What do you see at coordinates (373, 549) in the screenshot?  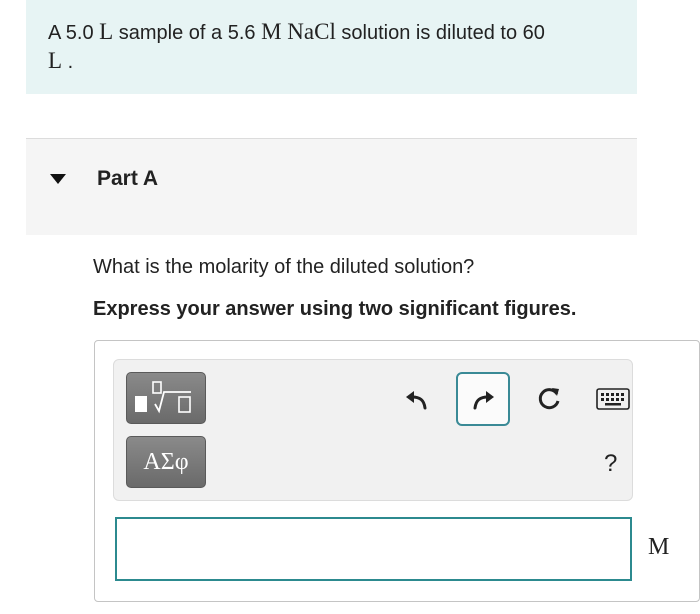 I see `answer-input` at bounding box center [373, 549].